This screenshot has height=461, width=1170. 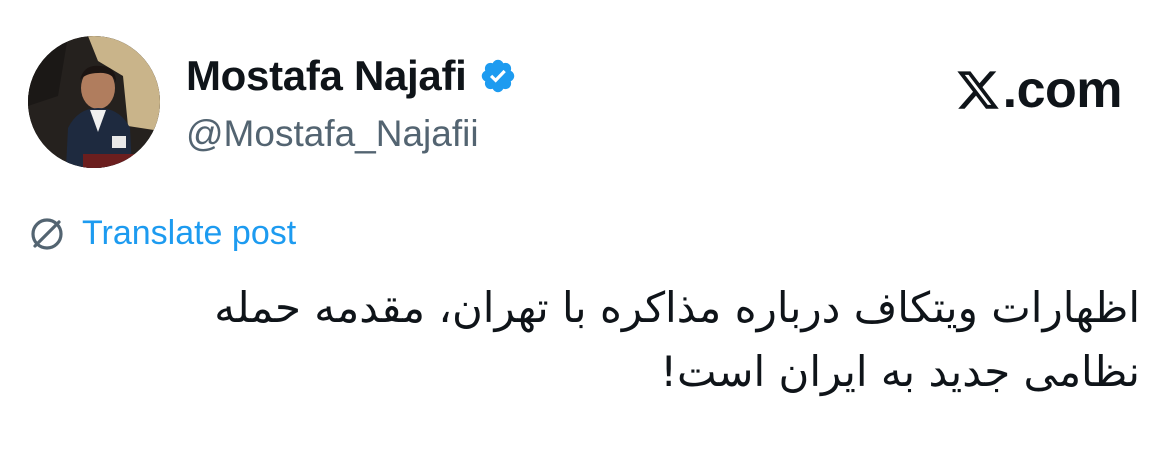 What do you see at coordinates (1062, 90) in the screenshot?
I see `site-label: .com` at bounding box center [1062, 90].